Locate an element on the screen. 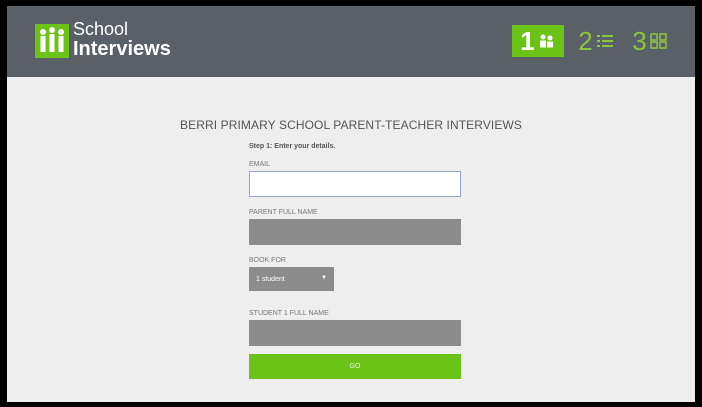 Image resolution: width=702 pixels, height=407 pixels. step-number: 2 is located at coordinates (585, 41).